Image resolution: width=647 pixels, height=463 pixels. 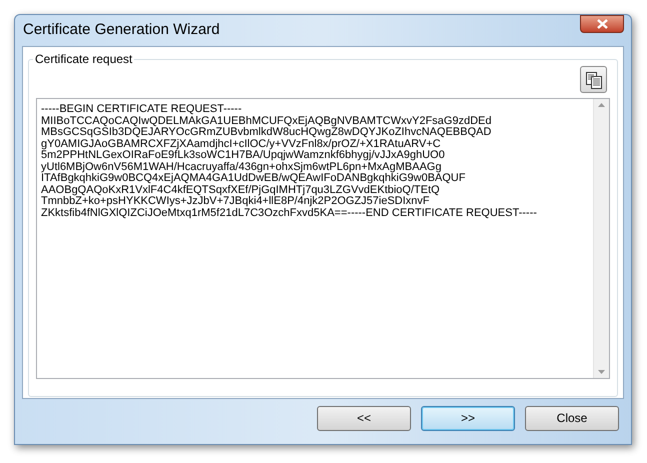 I want to click on request-text-line: ZKktsfib4fNlGXlQIZCiJOeMtxq1rM5f21dL7C3OzchFxvd5KA==-----END CERTIFICATE REQUEST-----, so click(x=289, y=213).